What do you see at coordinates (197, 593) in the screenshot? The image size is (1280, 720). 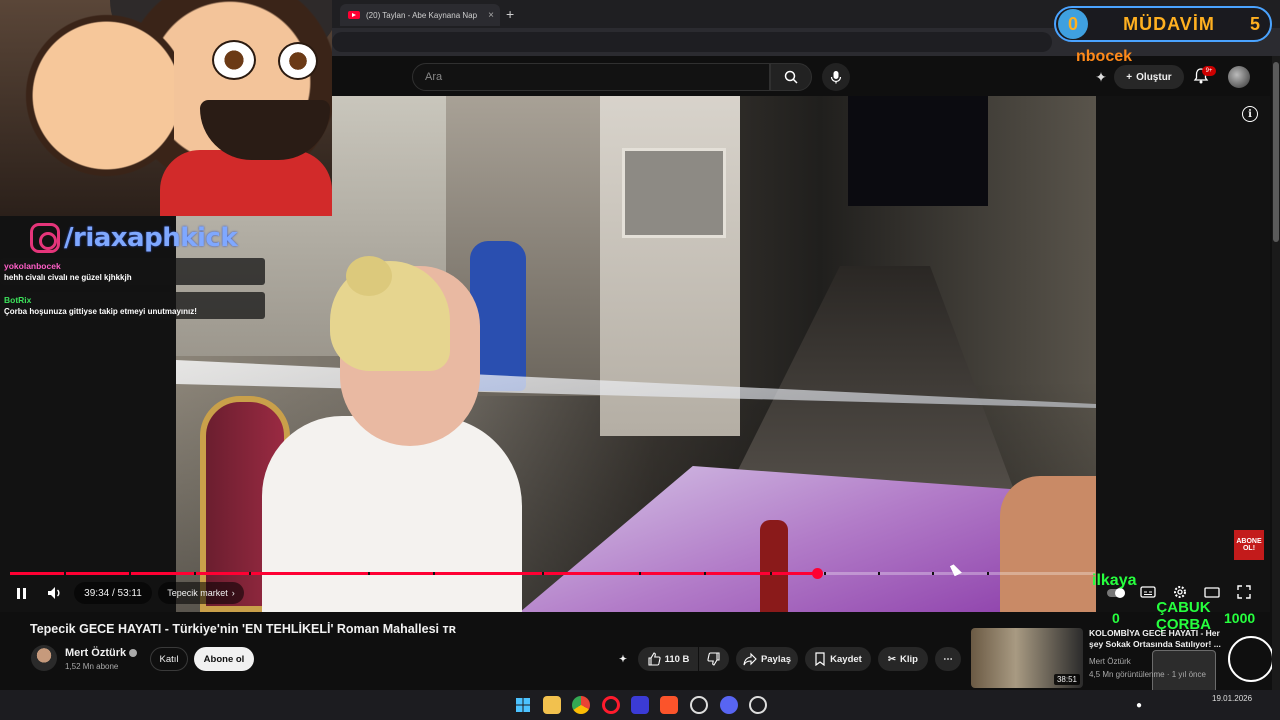 I see `chapter-label: Tepecik market` at bounding box center [197, 593].